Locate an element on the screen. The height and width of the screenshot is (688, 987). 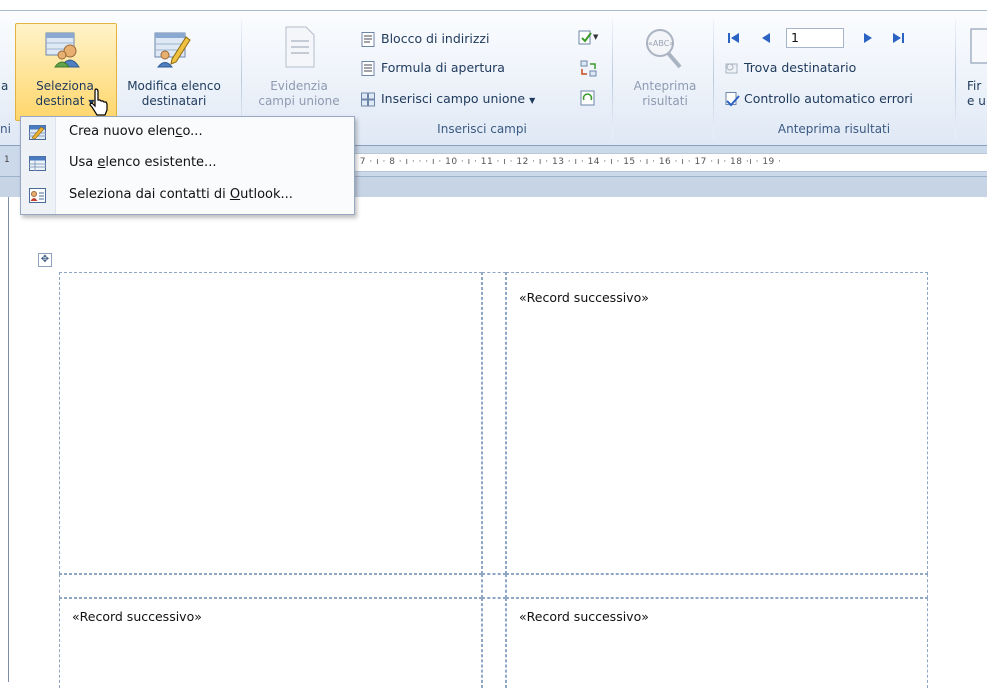
new-list-icon is located at coordinates (37, 132).